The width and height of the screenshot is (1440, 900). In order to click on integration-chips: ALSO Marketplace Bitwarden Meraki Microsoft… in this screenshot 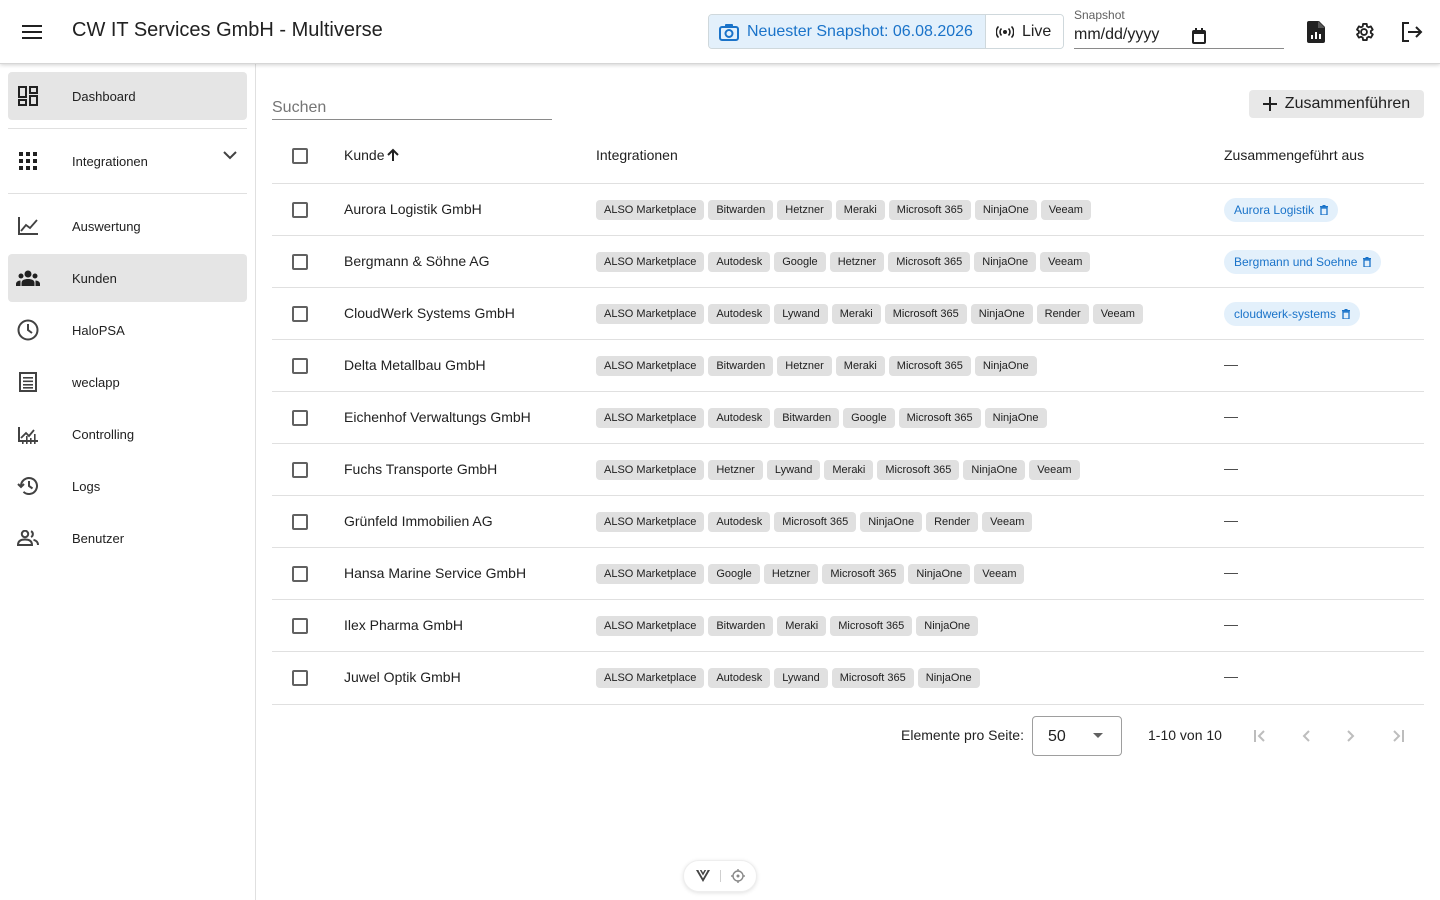, I will do `click(787, 626)`.